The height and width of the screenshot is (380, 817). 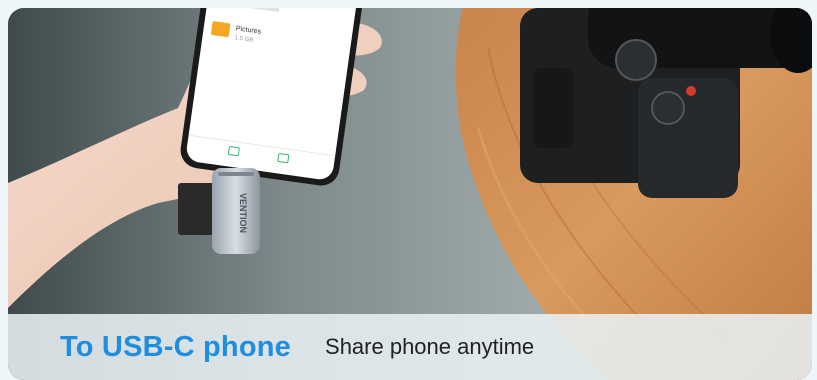 What do you see at coordinates (221, 29) in the screenshot?
I see `folder-icon` at bounding box center [221, 29].